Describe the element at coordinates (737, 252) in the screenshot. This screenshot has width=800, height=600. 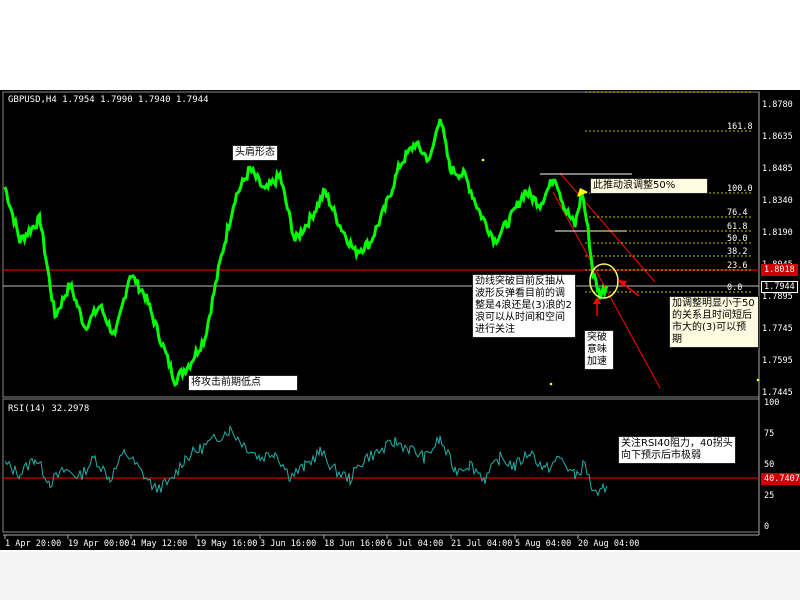
I see `fib-level-label: 38.2` at that location.